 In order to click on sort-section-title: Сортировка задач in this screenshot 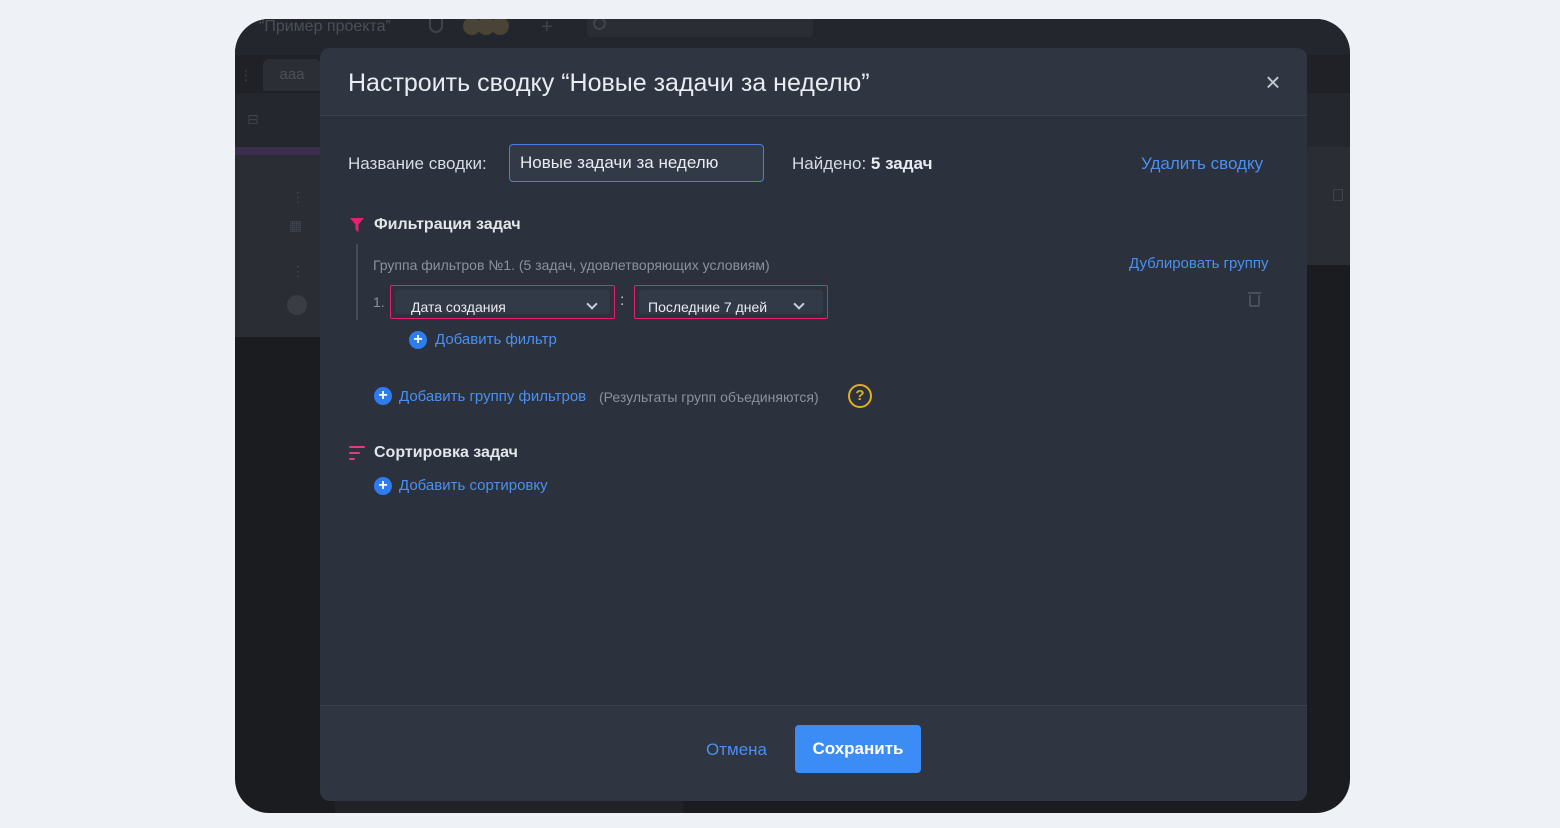, I will do `click(446, 452)`.